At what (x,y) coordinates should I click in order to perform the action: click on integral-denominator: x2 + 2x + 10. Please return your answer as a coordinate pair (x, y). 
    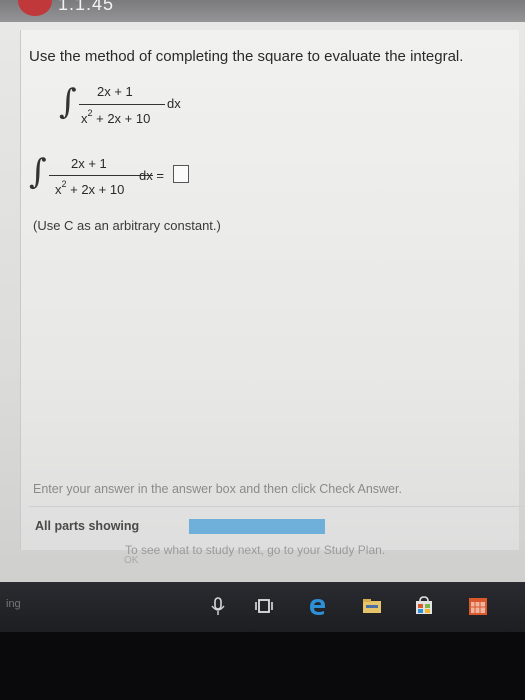
    Looking at the image, I should click on (116, 117).